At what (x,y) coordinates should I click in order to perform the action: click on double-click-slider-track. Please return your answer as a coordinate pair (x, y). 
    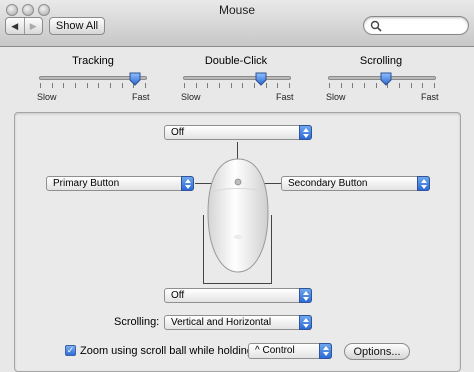
    Looking at the image, I should click on (237, 78).